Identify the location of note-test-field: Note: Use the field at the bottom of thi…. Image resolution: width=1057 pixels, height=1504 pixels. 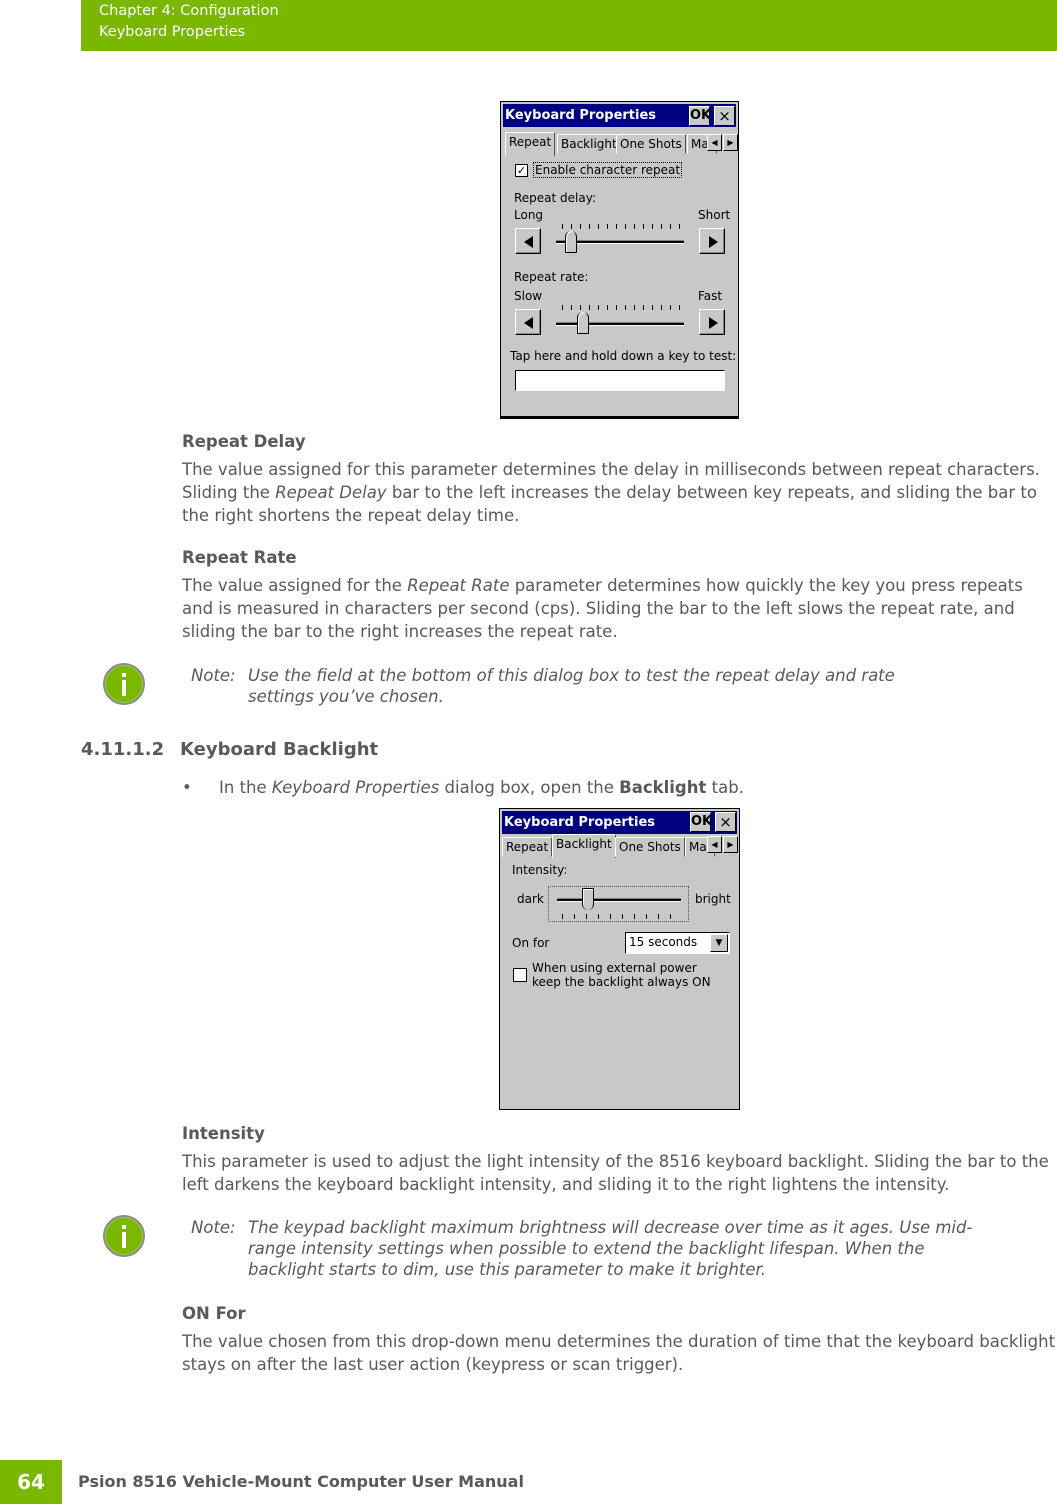
(543, 686).